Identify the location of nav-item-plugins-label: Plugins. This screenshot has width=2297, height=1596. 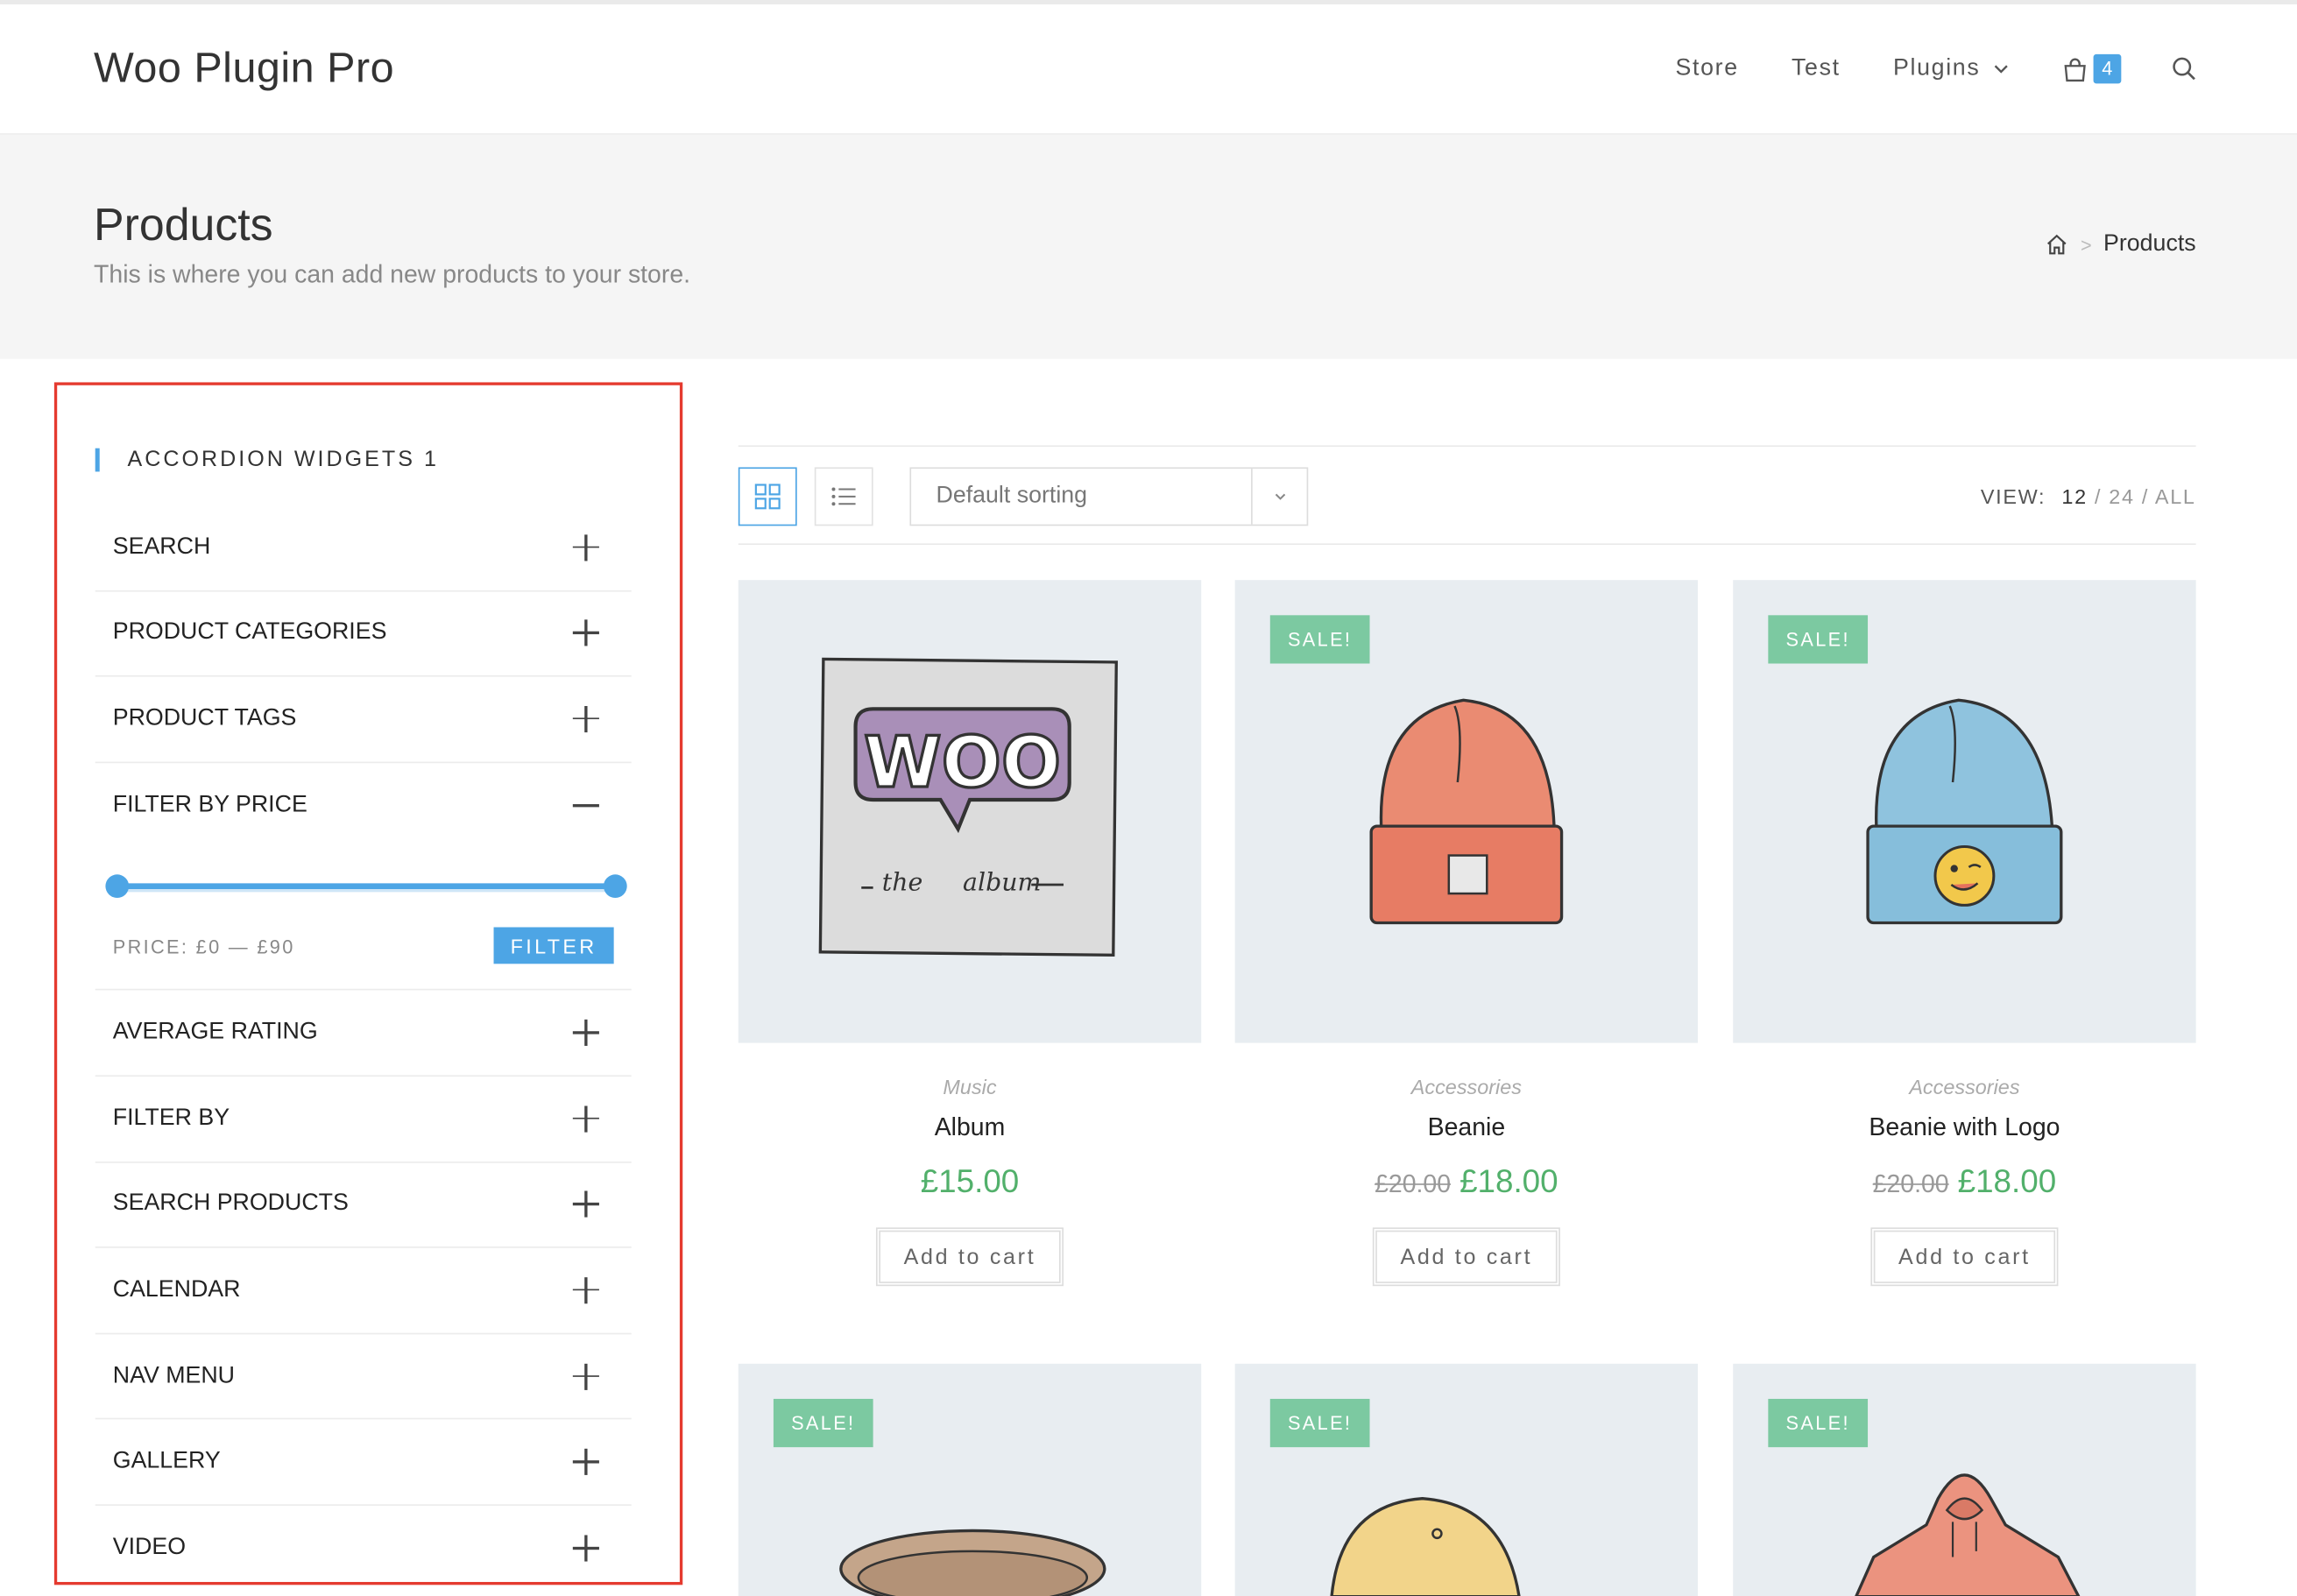
(1937, 68).